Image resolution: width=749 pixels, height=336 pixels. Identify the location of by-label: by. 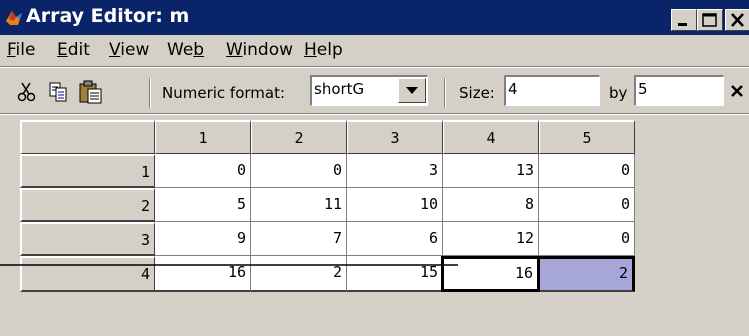
(618, 93).